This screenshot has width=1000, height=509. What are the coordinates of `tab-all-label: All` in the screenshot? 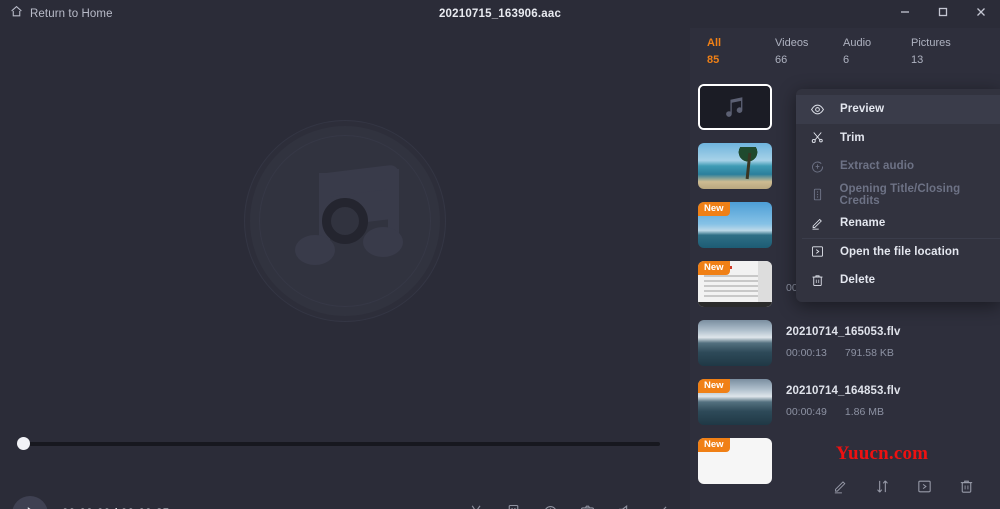 It's located at (714, 43).